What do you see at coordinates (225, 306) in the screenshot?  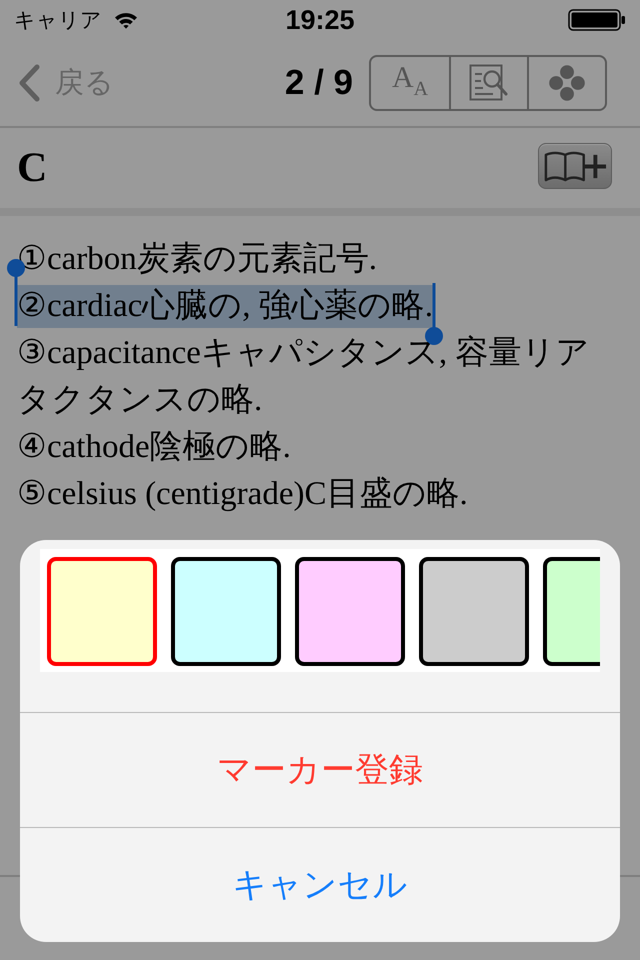 I see `selected-entry-text: ②cardiac心臓の, 強心薬の略.` at bounding box center [225, 306].